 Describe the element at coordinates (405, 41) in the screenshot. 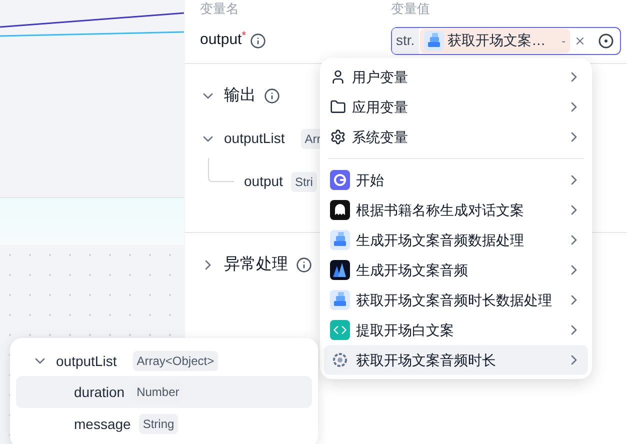

I see `type-tag: str.` at that location.